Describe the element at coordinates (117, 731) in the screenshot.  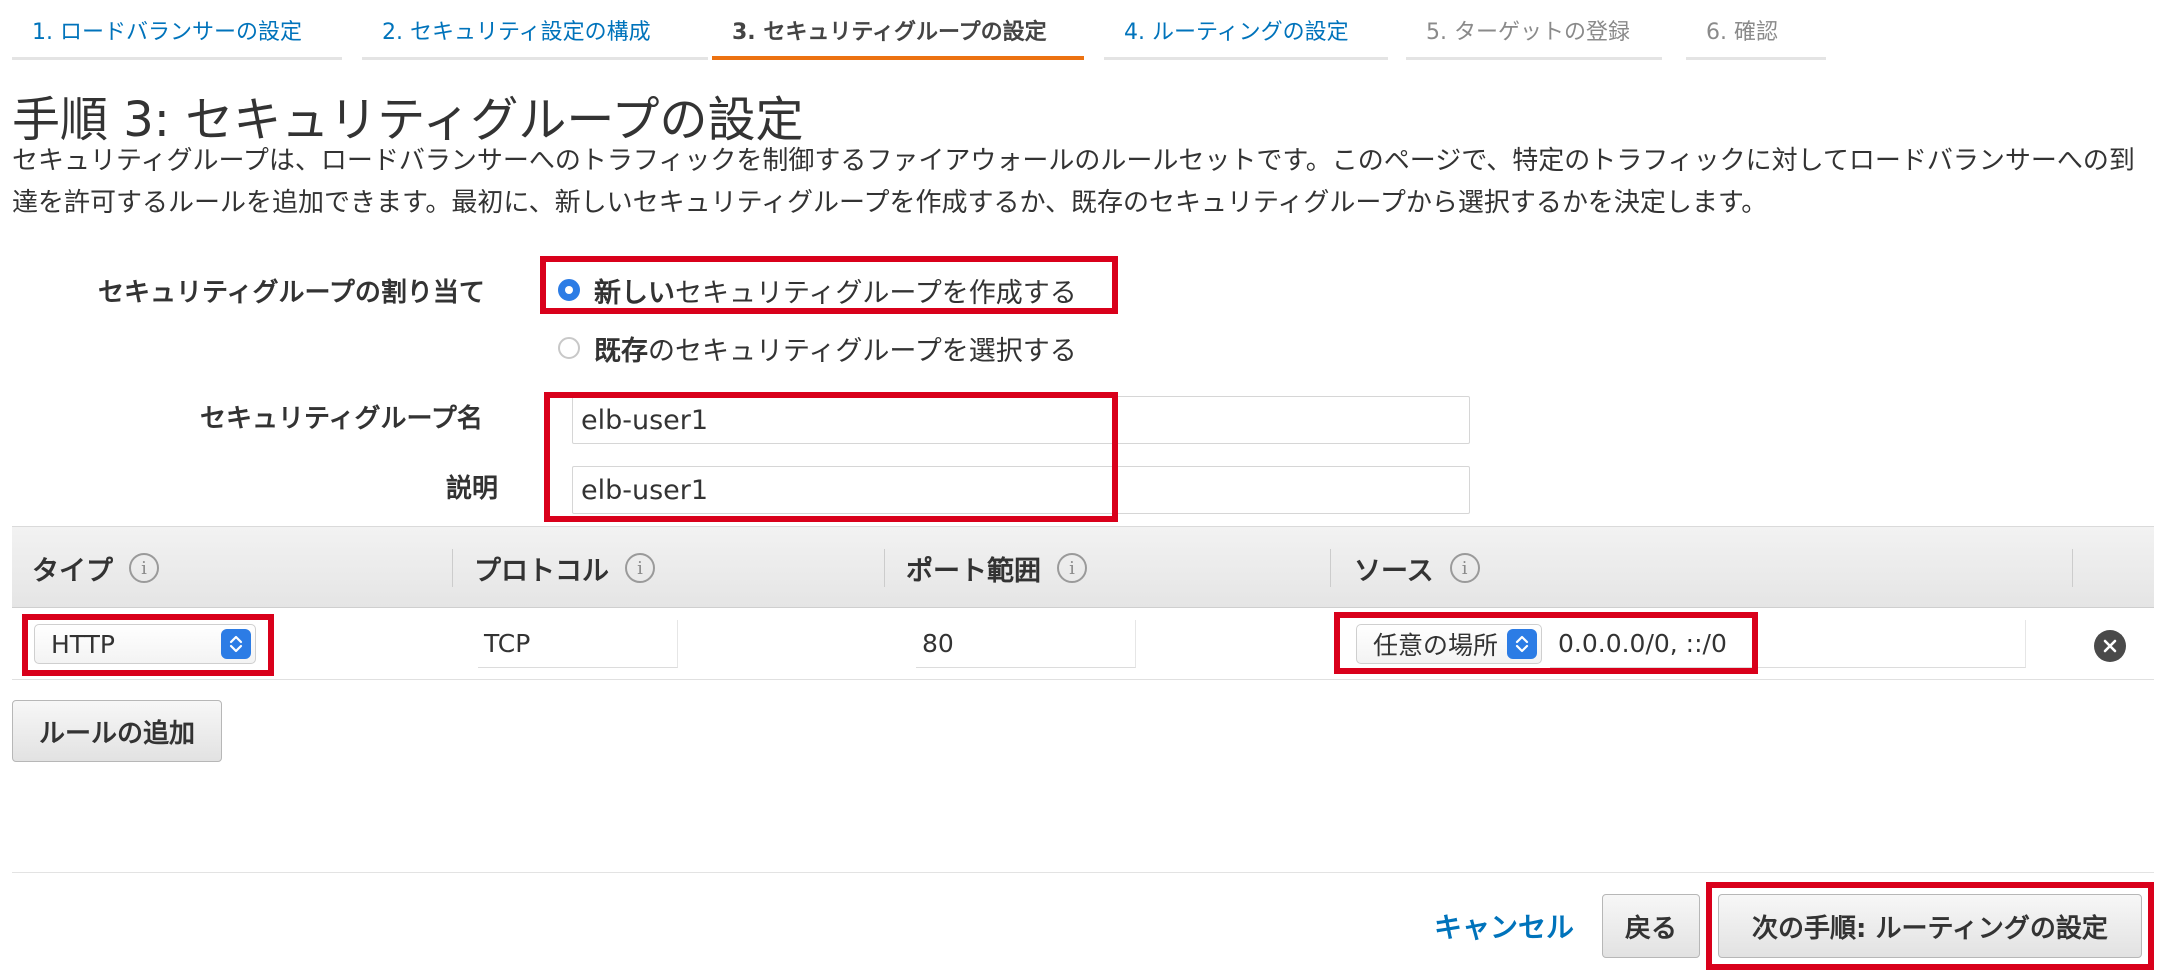
I see `add-rule-button: ルールの追加` at that location.